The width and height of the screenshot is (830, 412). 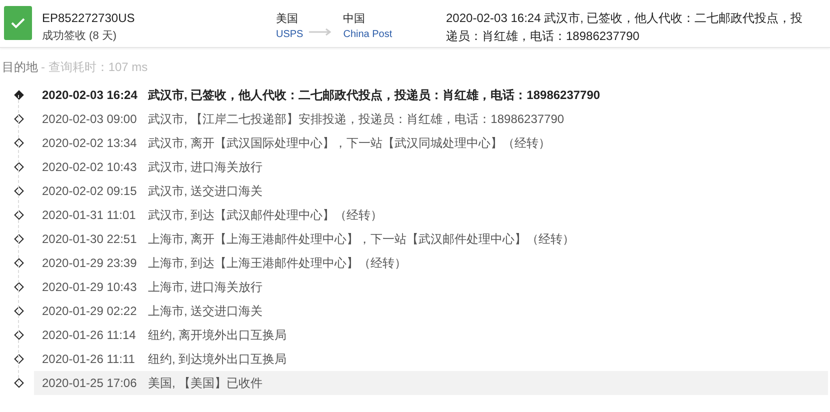 I want to click on check-icon, so click(x=18, y=23).